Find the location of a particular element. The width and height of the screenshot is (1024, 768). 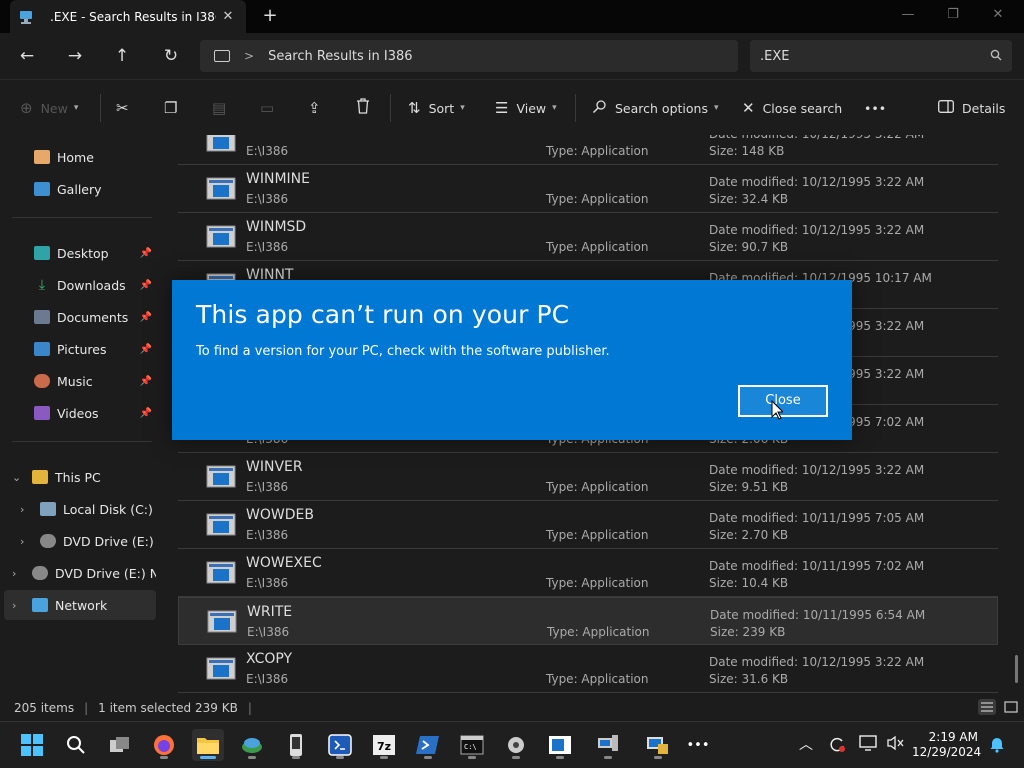

search-input: .EXE is located at coordinates (881, 56).